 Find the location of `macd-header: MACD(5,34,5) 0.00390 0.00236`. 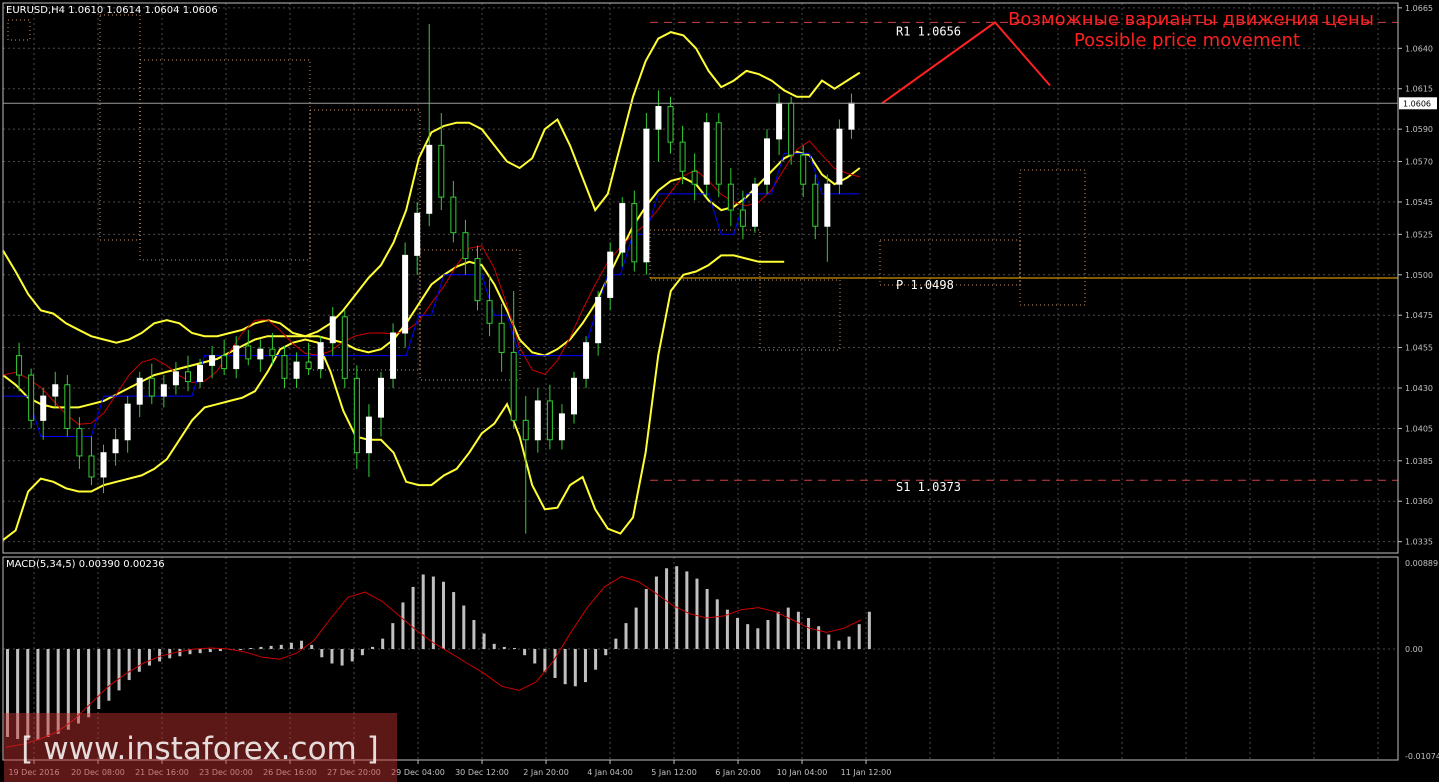

macd-header: MACD(5,34,5) 0.00390 0.00236 is located at coordinates (85, 564).